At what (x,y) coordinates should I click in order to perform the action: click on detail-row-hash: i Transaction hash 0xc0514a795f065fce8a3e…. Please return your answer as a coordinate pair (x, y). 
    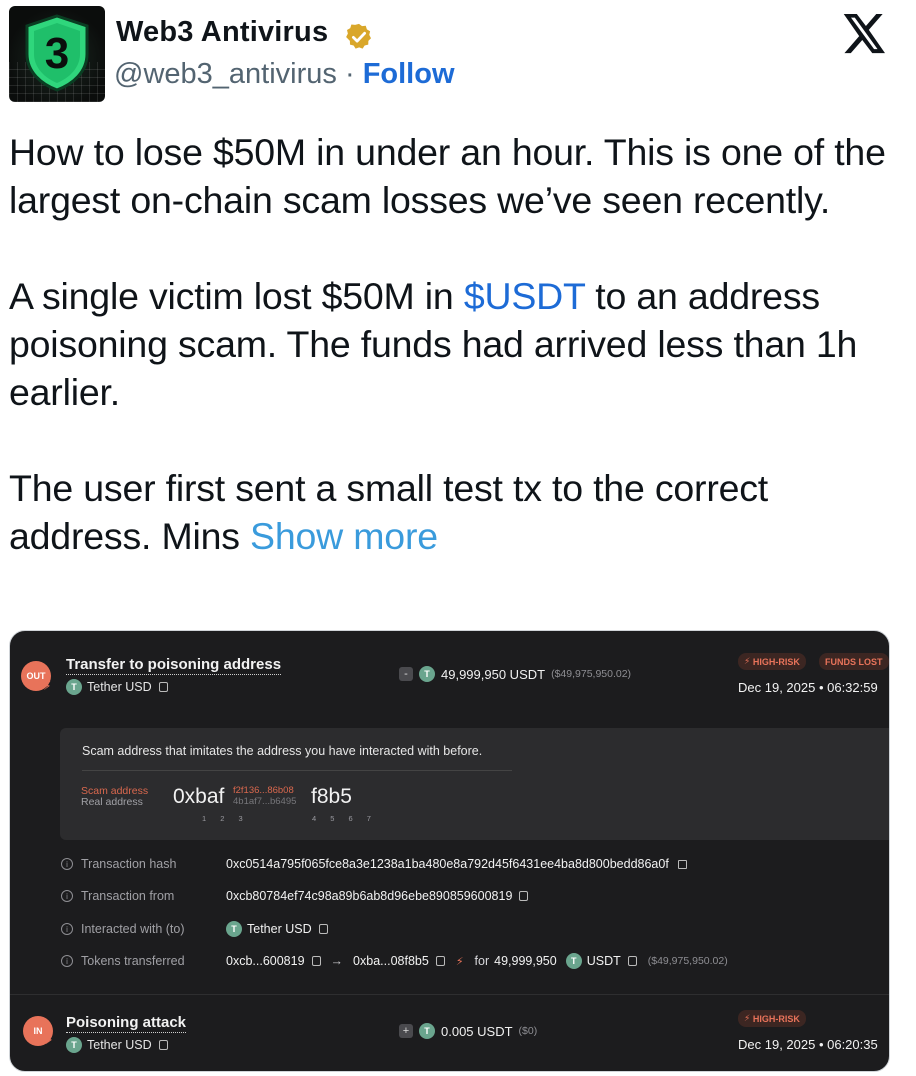
    Looking at the image, I should click on (374, 864).